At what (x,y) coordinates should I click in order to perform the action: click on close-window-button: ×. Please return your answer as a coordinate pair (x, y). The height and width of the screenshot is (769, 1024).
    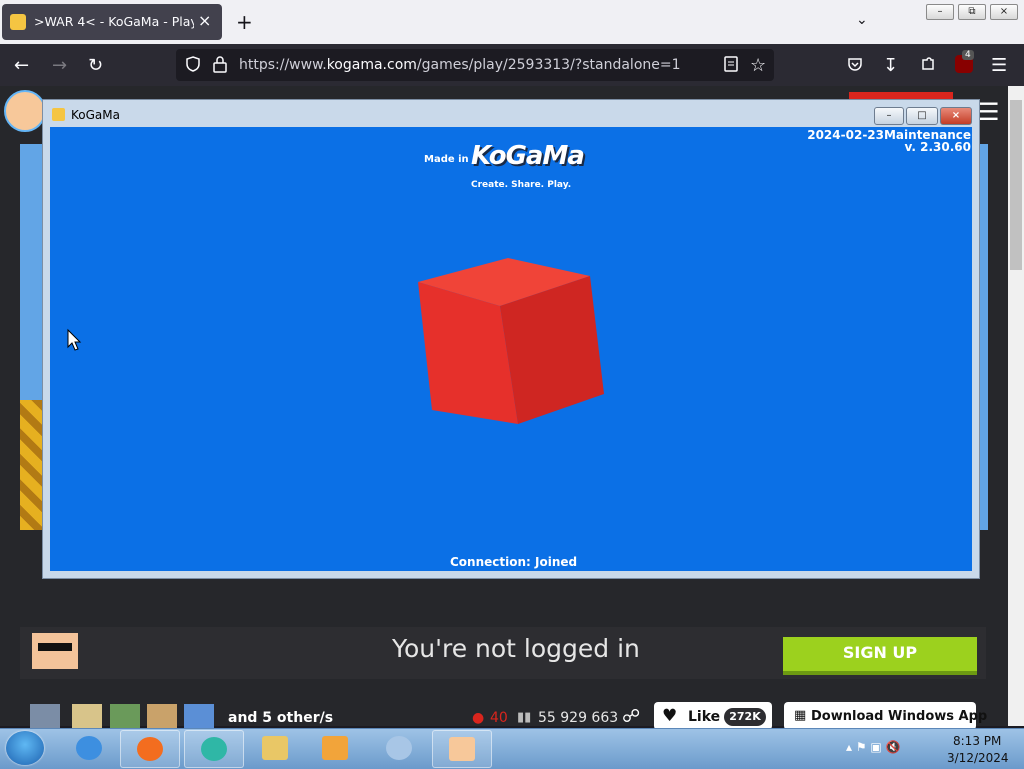
    Looking at the image, I should click on (1004, 12).